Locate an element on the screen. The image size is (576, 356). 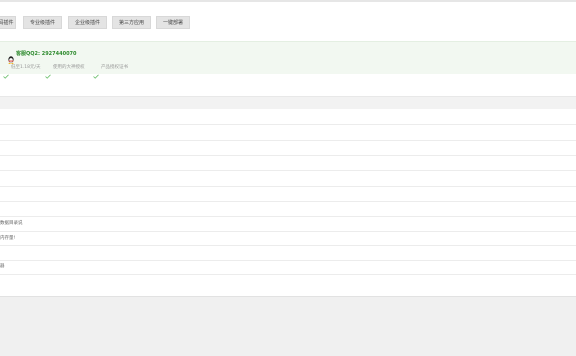
qq-contact-text: 客服QQ2: 2927440070 is located at coordinates (46, 53).